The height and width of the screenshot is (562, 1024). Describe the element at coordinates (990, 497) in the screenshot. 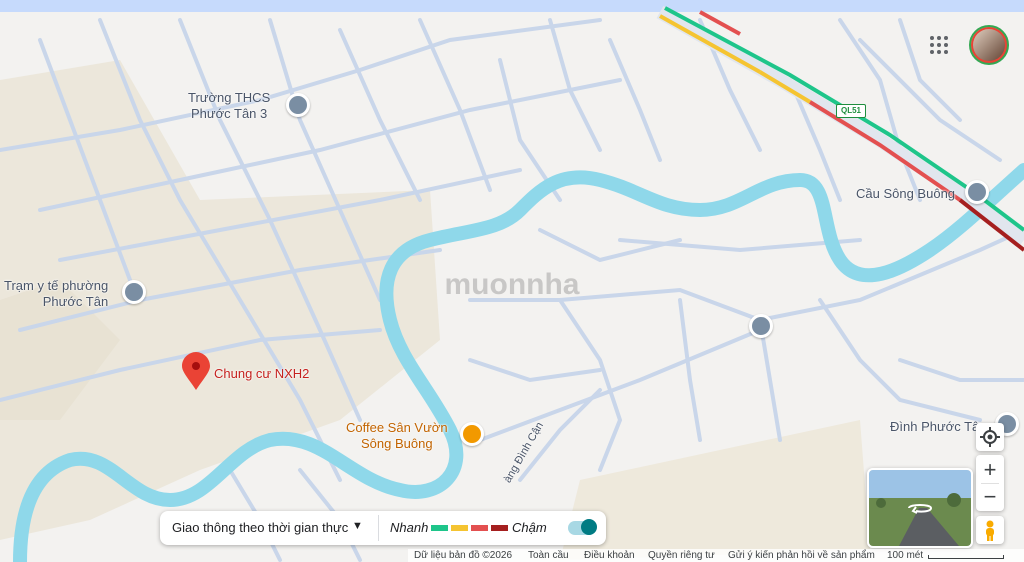

I see `zoom-out-button: −` at that location.